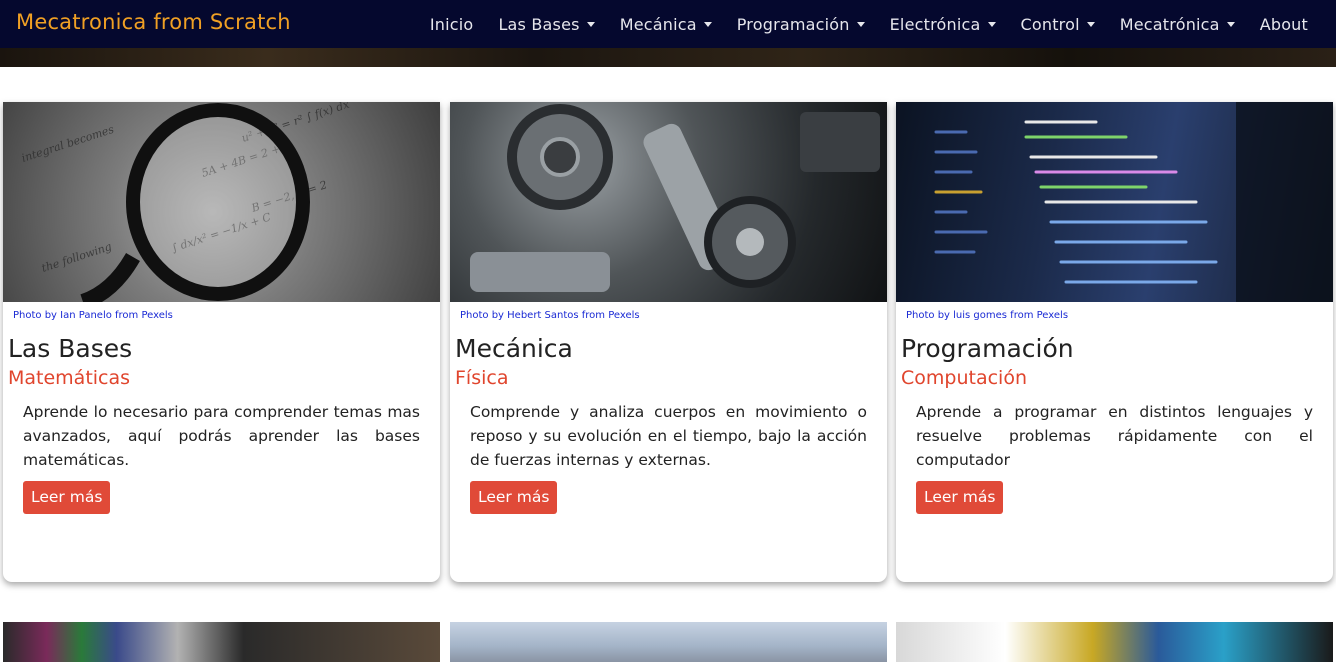  Describe the element at coordinates (964, 378) in the screenshot. I see `card-subtitle: Computación` at that location.